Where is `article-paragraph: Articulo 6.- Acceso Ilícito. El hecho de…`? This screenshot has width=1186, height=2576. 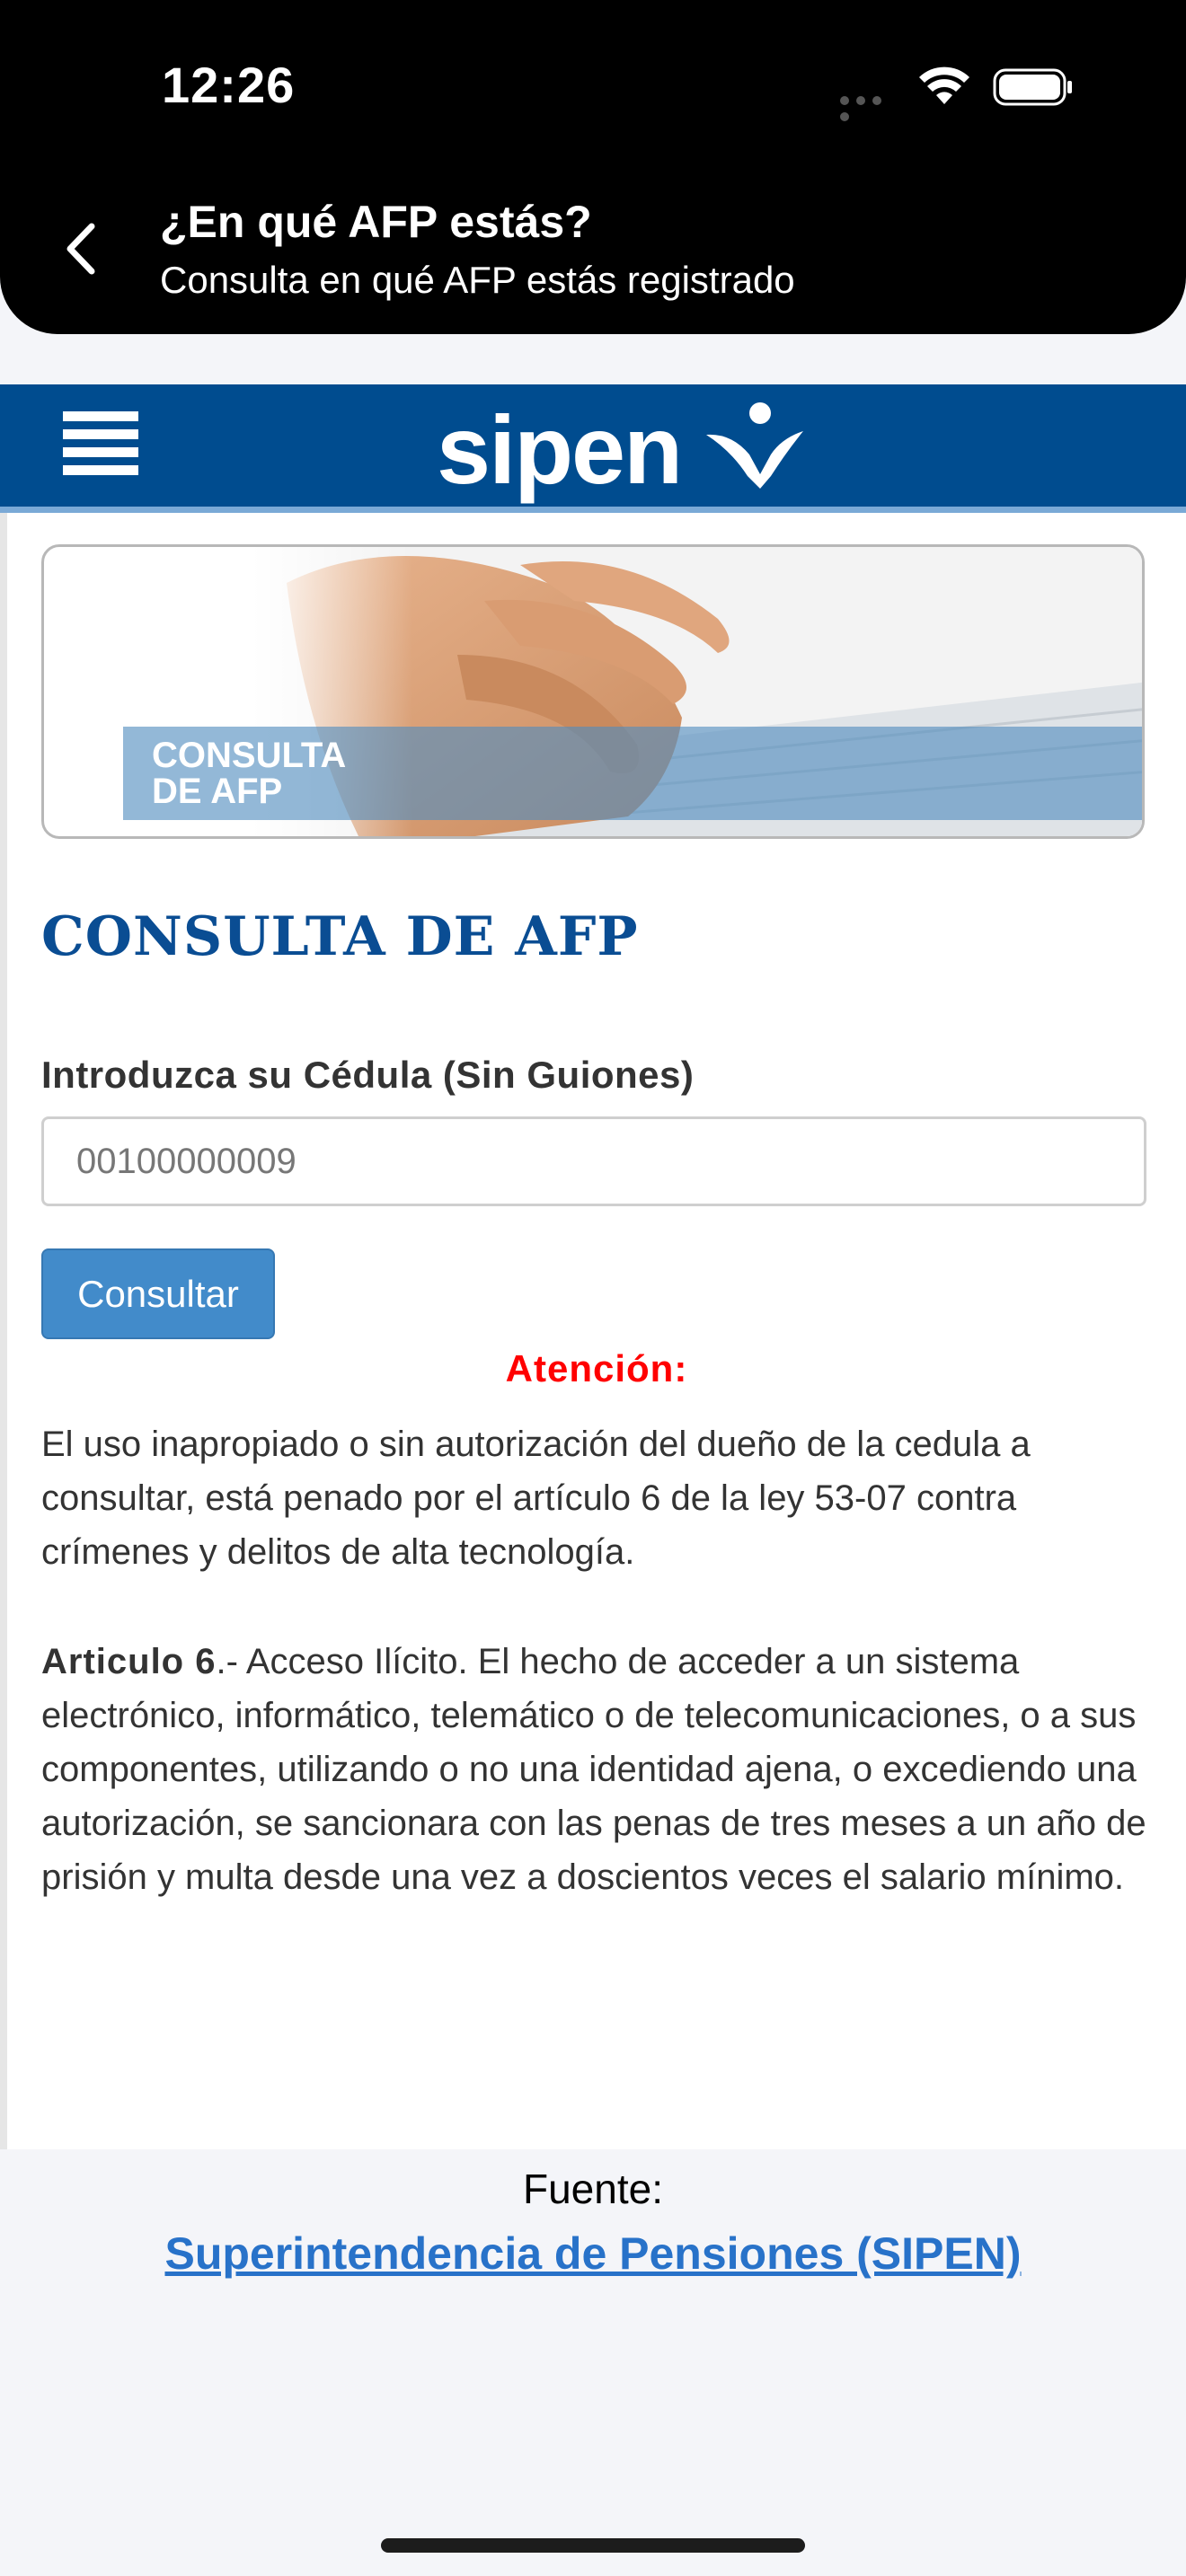 article-paragraph: Articulo 6.- Acceso Ilícito. El hecho de… is located at coordinates (598, 1769).